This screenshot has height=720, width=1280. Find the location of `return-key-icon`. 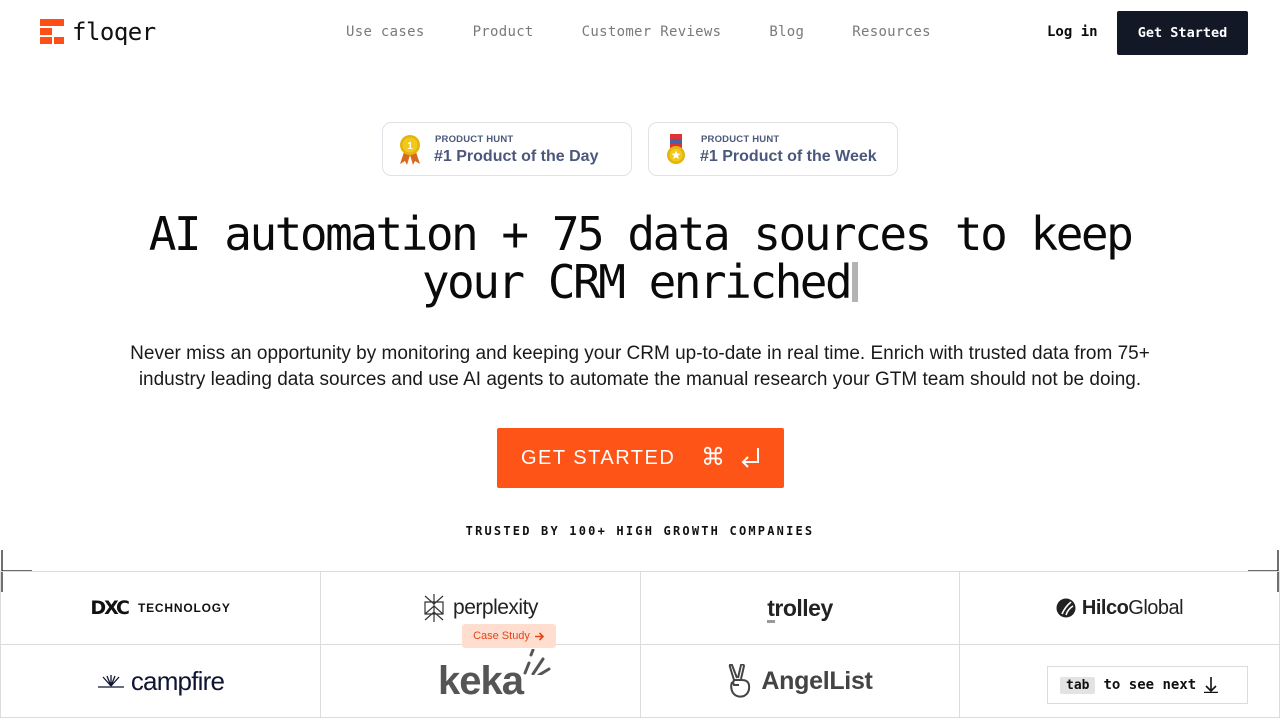

return-key-icon is located at coordinates (750, 458).